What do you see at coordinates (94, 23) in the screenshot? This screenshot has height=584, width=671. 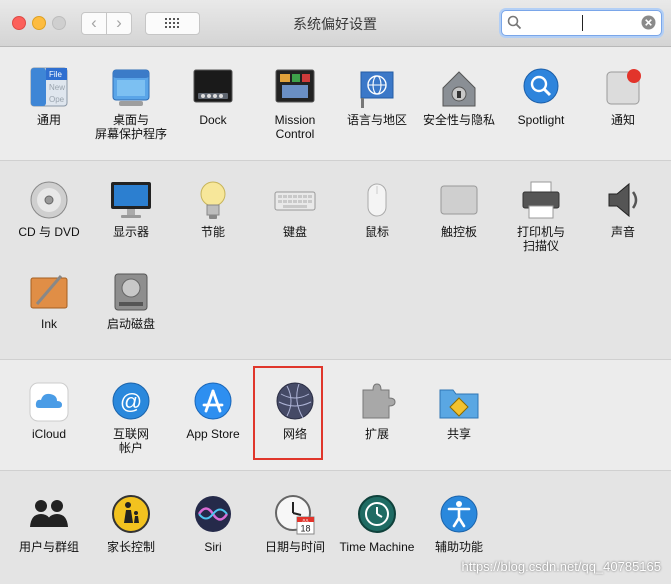 I see `back-button: ‹` at bounding box center [94, 23].